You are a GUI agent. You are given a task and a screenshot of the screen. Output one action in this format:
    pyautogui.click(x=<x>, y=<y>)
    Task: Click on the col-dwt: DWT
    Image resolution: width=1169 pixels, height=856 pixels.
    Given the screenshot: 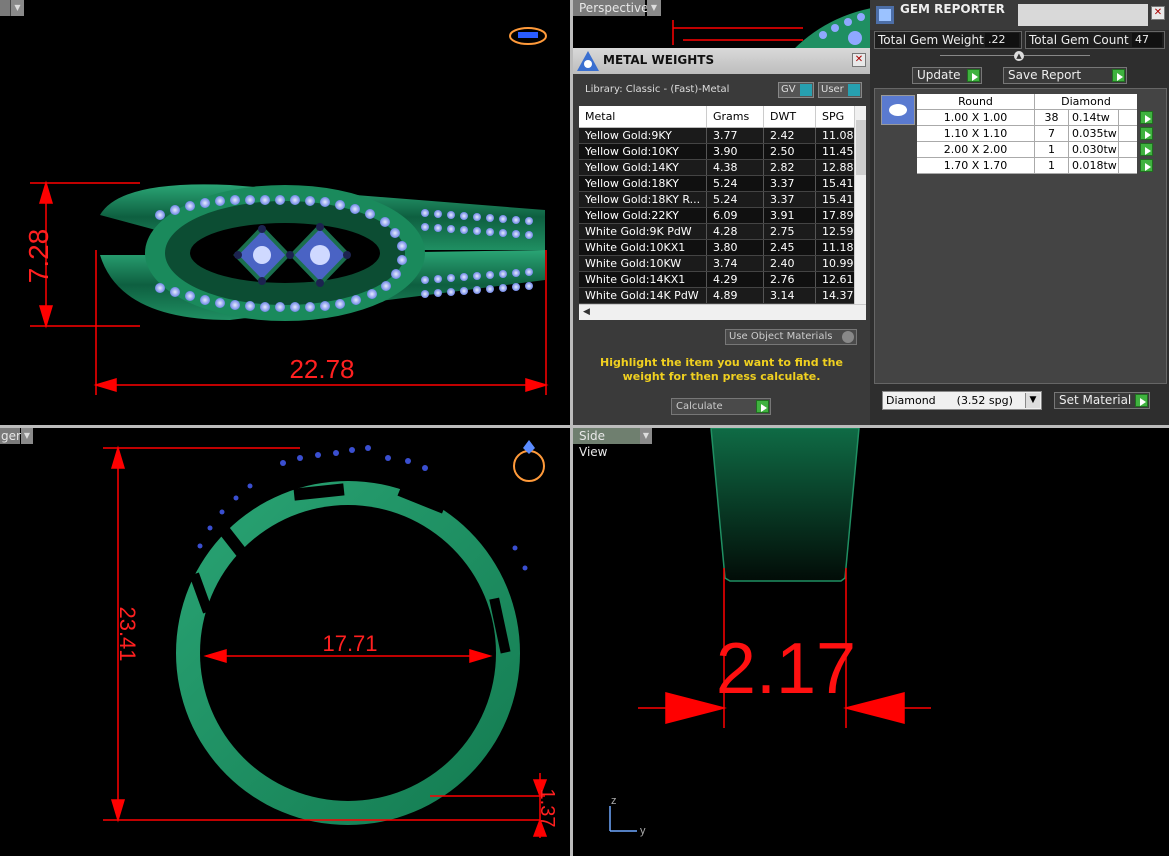 What is the action you would take?
    pyautogui.click(x=790, y=116)
    